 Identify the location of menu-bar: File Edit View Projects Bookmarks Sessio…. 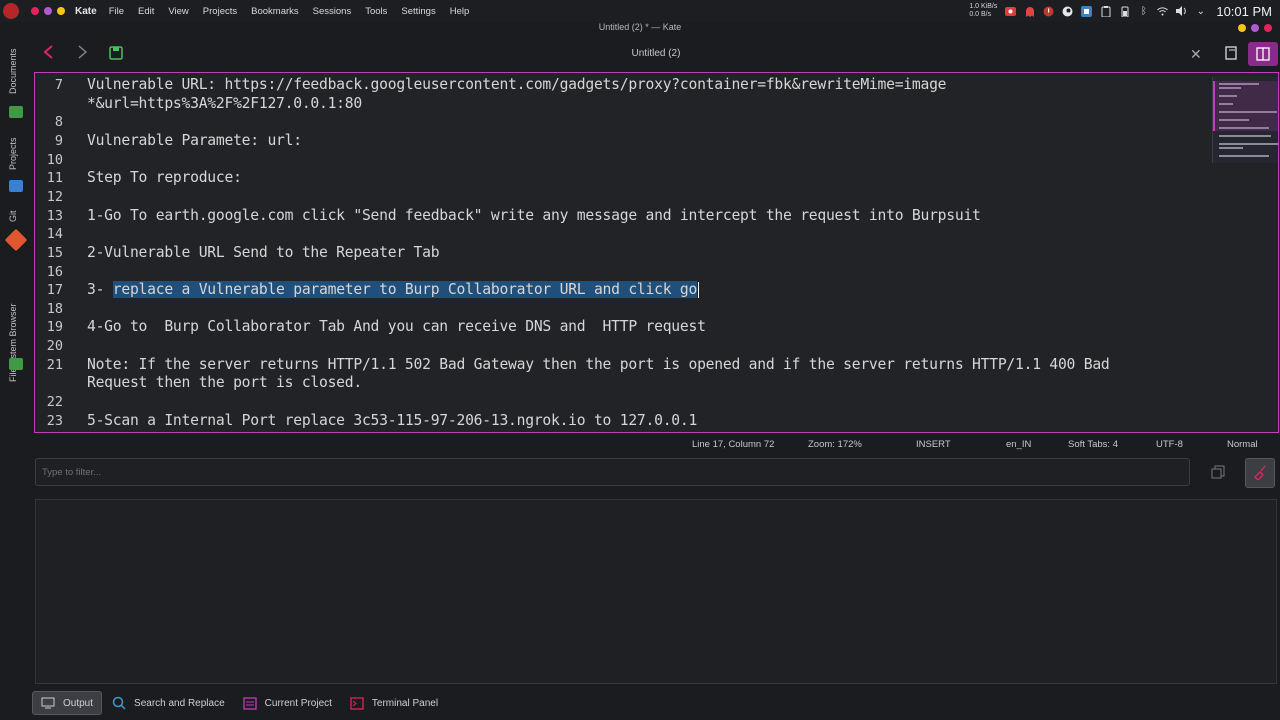
(296, 11).